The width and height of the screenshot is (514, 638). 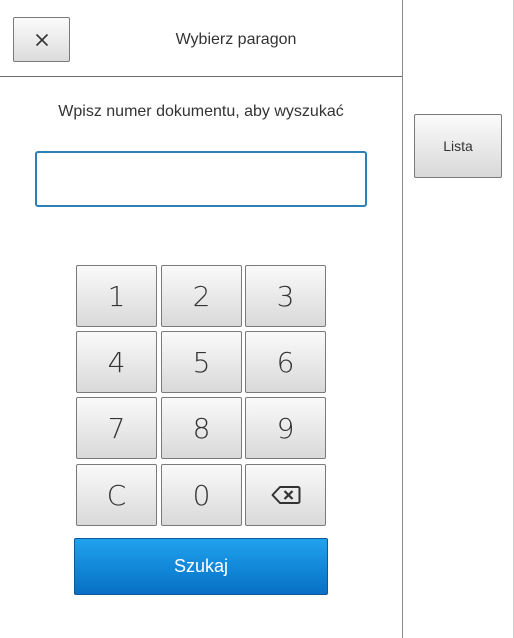 What do you see at coordinates (201, 566) in the screenshot?
I see `search-button: Szukaj` at bounding box center [201, 566].